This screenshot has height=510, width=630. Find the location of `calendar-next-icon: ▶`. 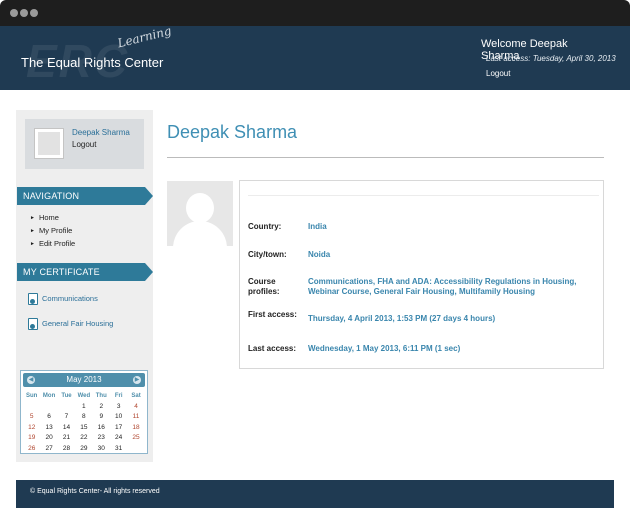

calendar-next-icon: ▶ is located at coordinates (137, 380).